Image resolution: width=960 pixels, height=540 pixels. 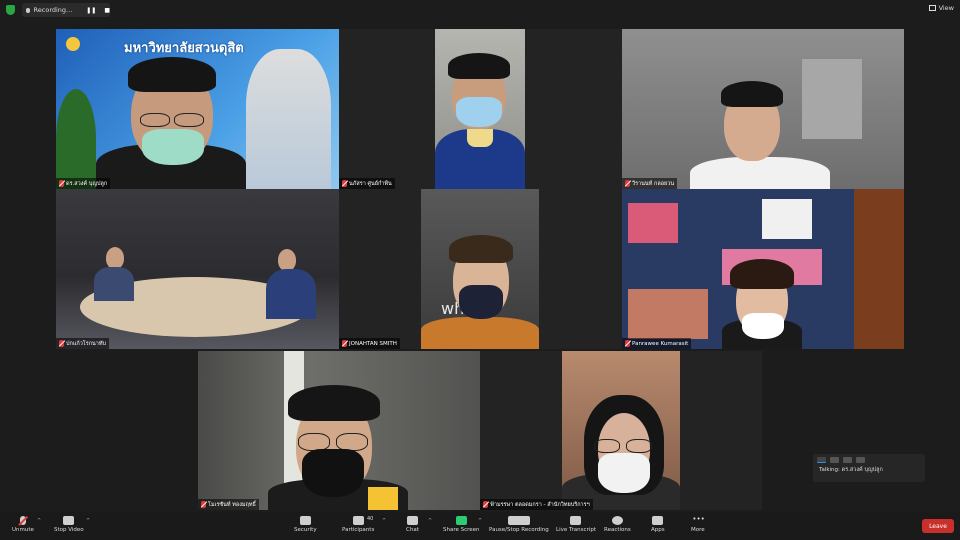 I want to click on participant-name: Panrawee Kumarasit, so click(x=660, y=343).